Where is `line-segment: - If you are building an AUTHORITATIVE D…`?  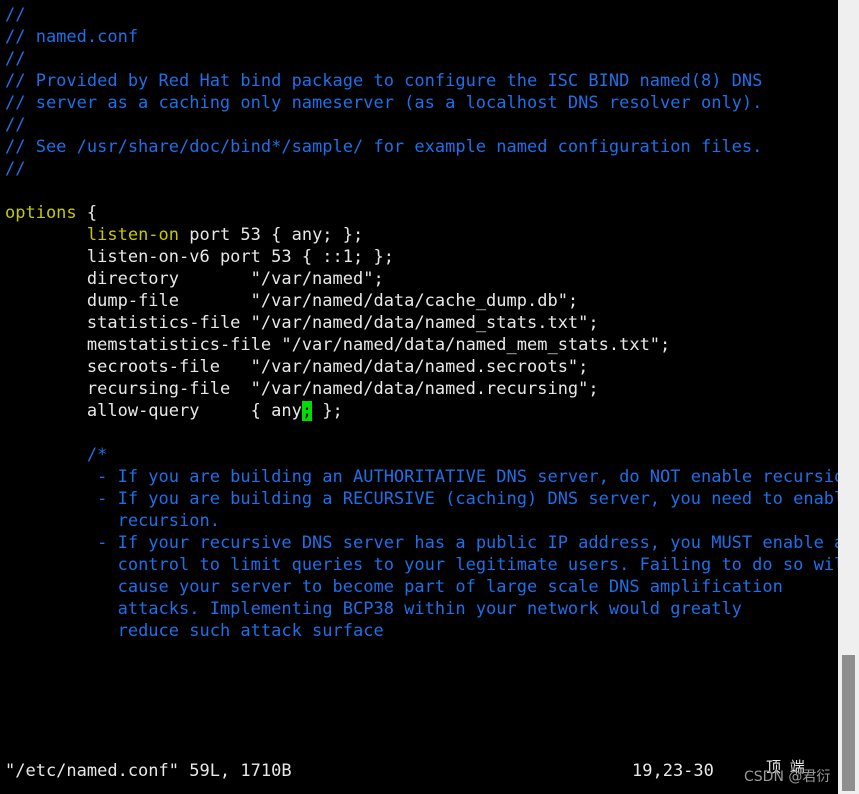
line-segment: - If you are building an AUTHORITATIVE D… is located at coordinates (467, 477).